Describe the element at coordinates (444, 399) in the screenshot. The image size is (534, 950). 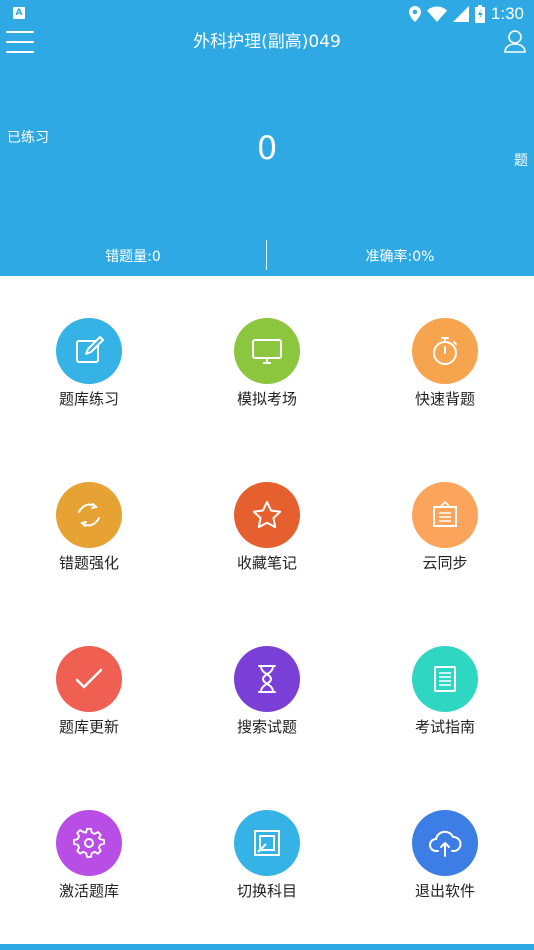
I see `menu-item-label: 快速背题` at that location.